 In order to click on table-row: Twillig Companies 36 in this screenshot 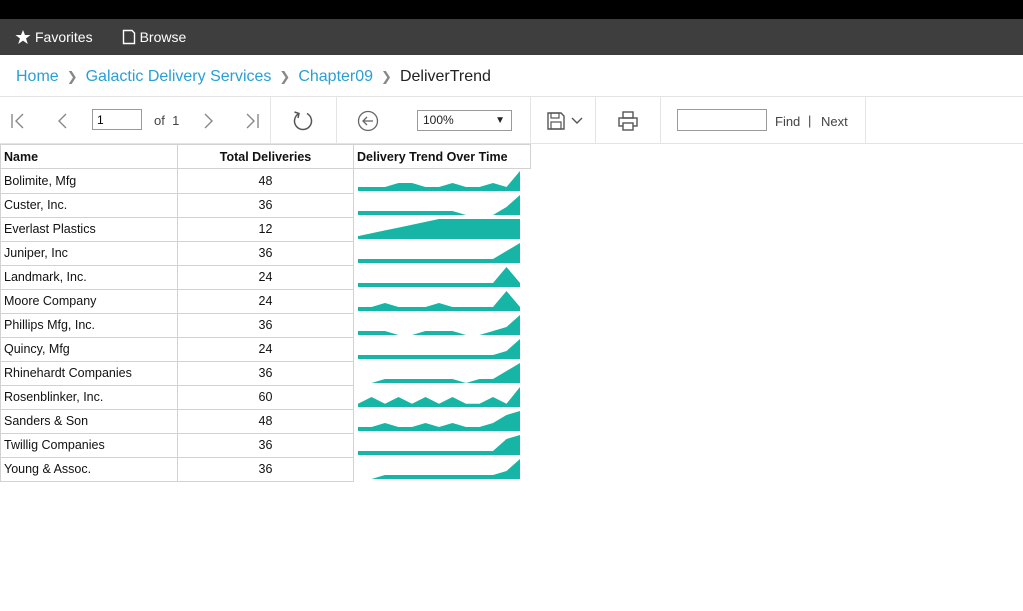, I will do `click(265, 445)`.